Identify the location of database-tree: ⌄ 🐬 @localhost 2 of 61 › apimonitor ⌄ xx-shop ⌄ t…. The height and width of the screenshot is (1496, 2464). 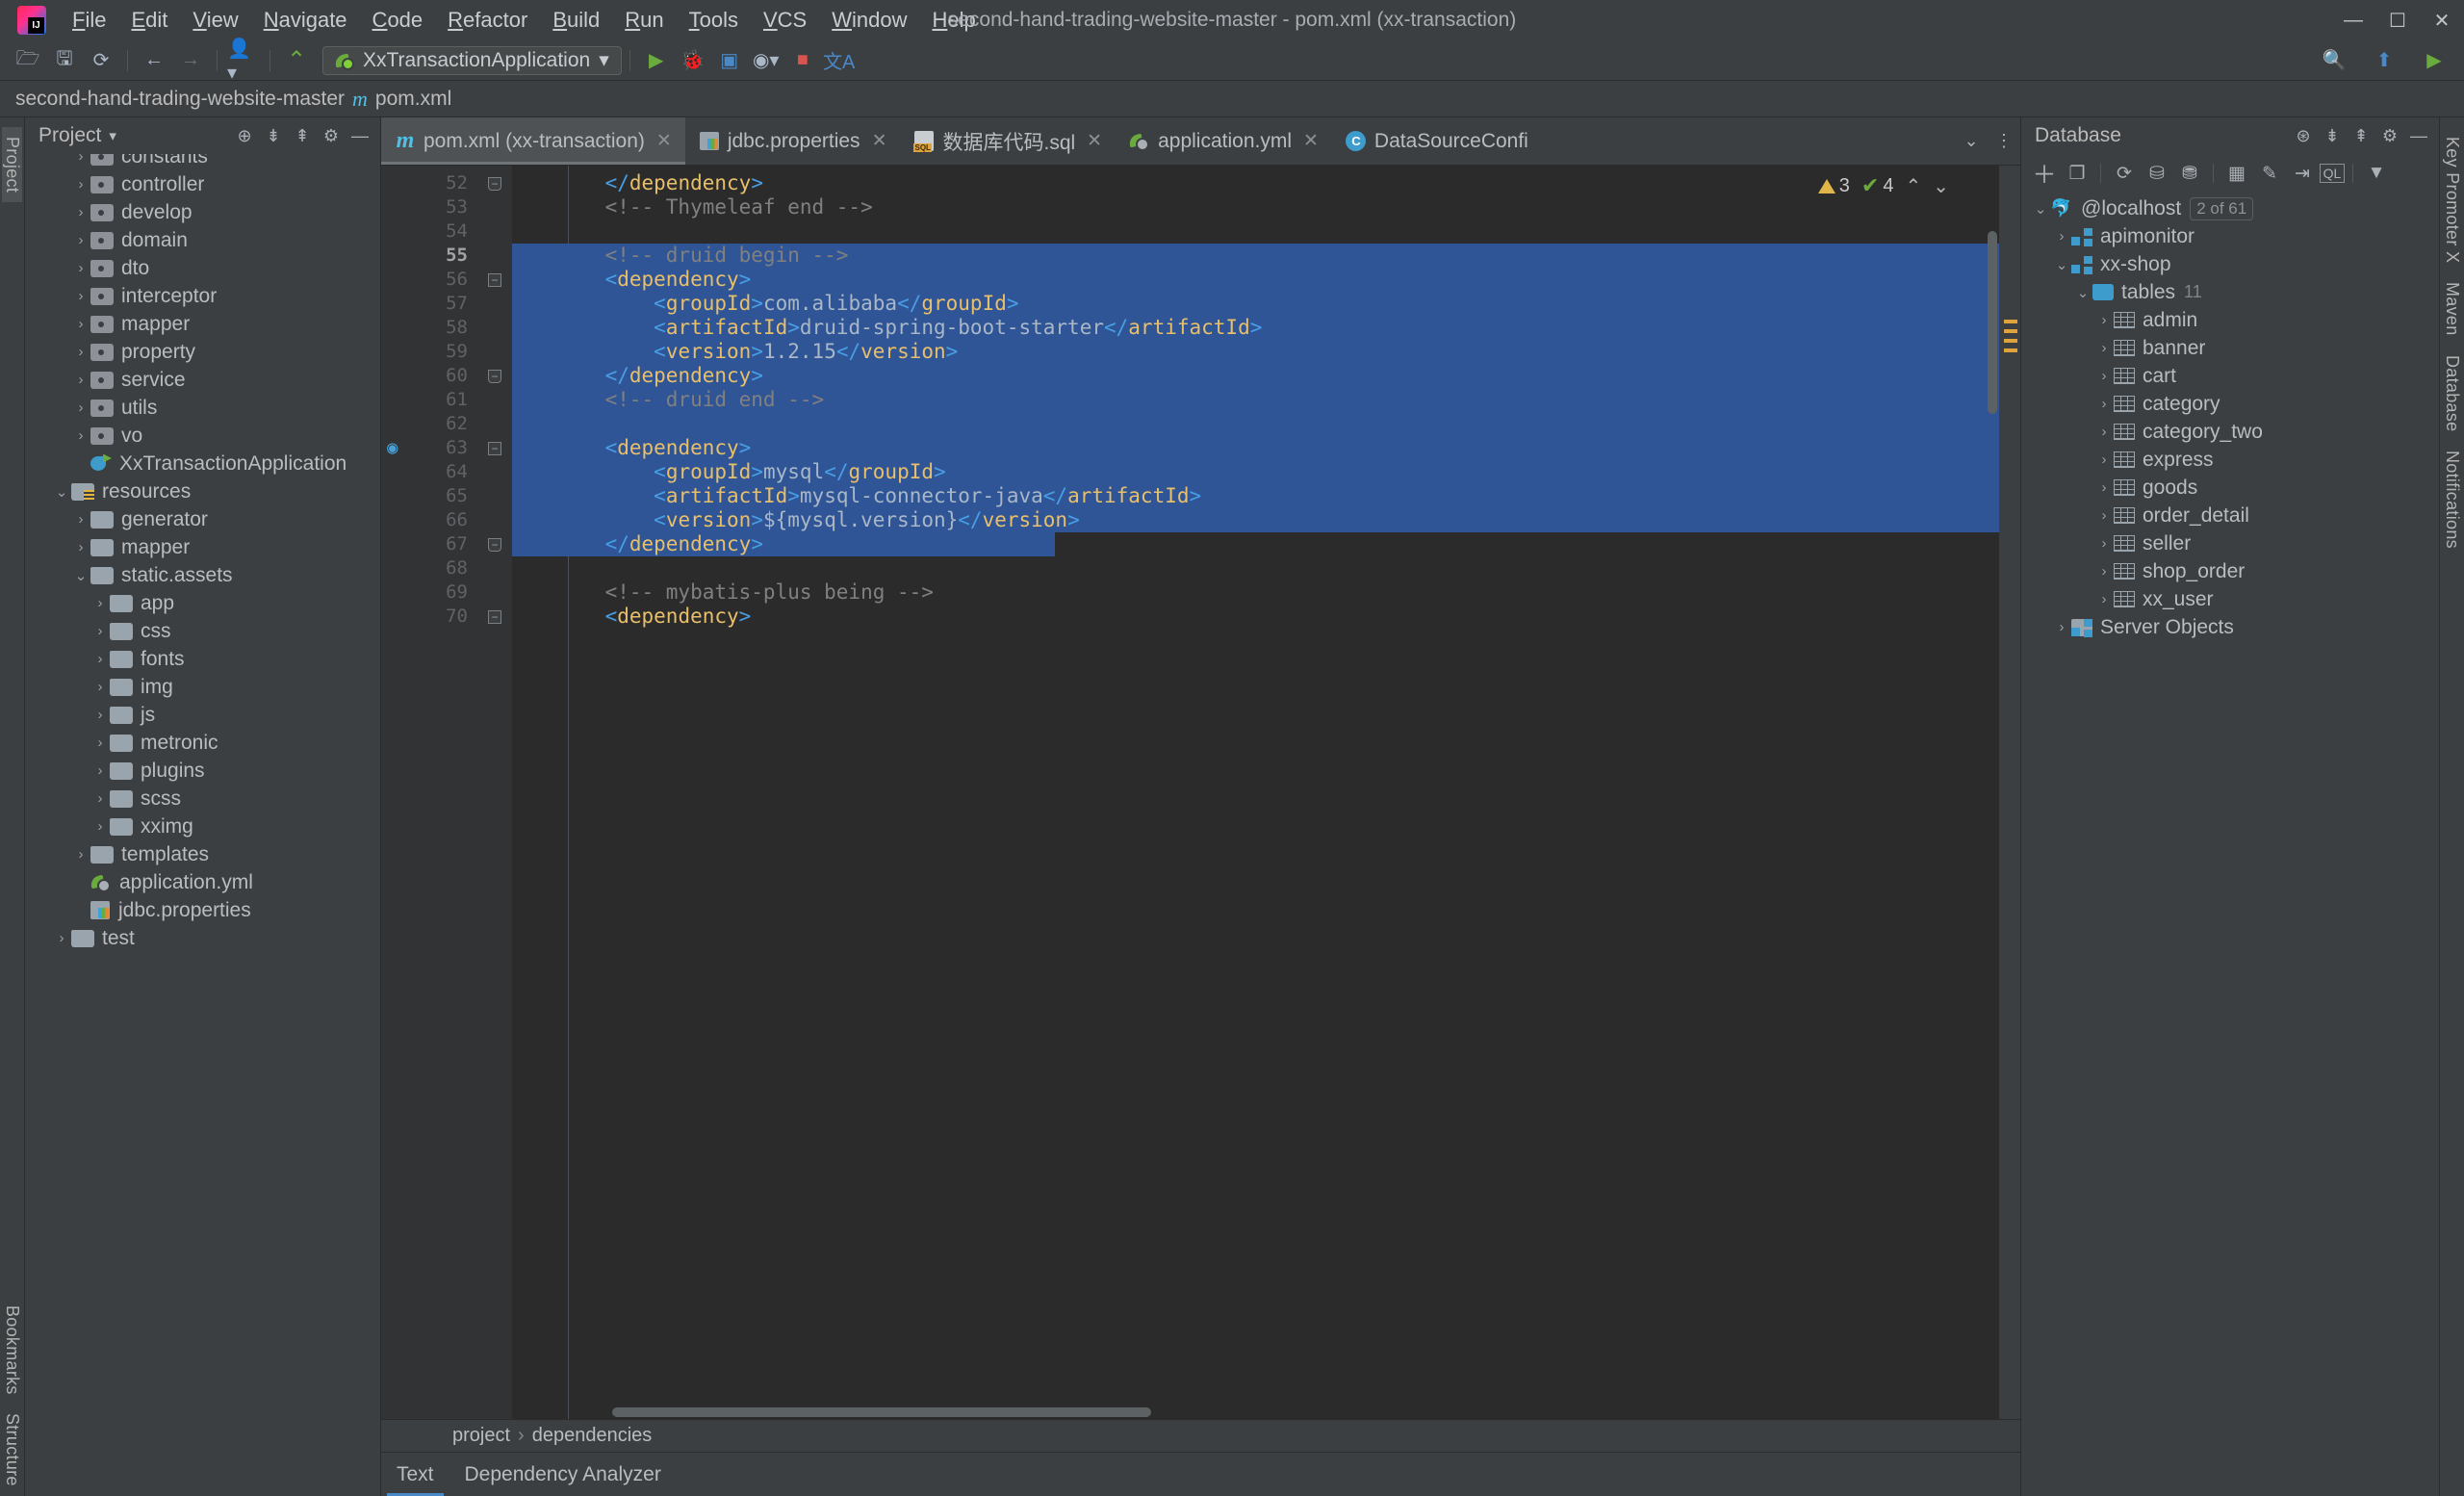
(2230, 417).